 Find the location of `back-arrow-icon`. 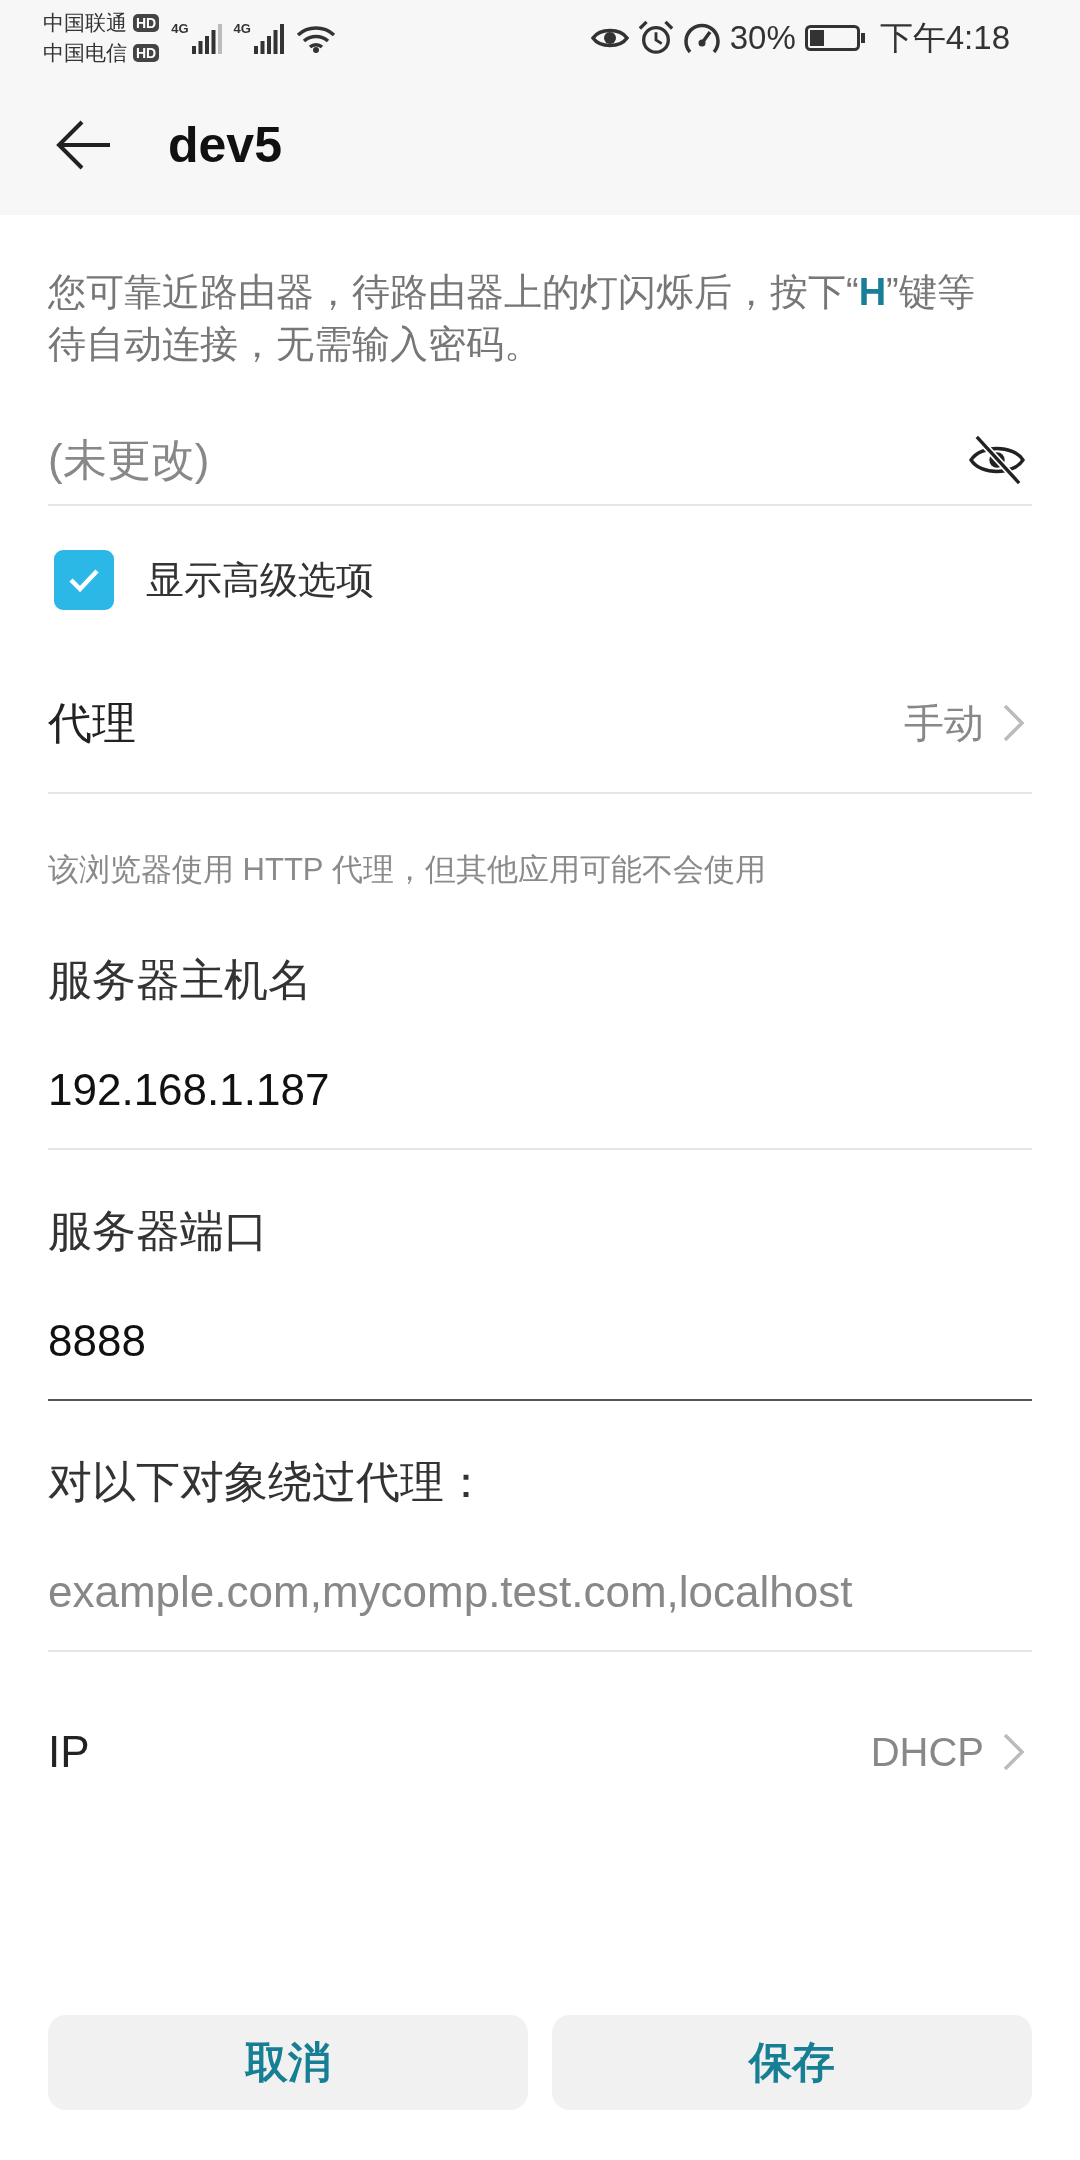

back-arrow-icon is located at coordinates (83, 145).